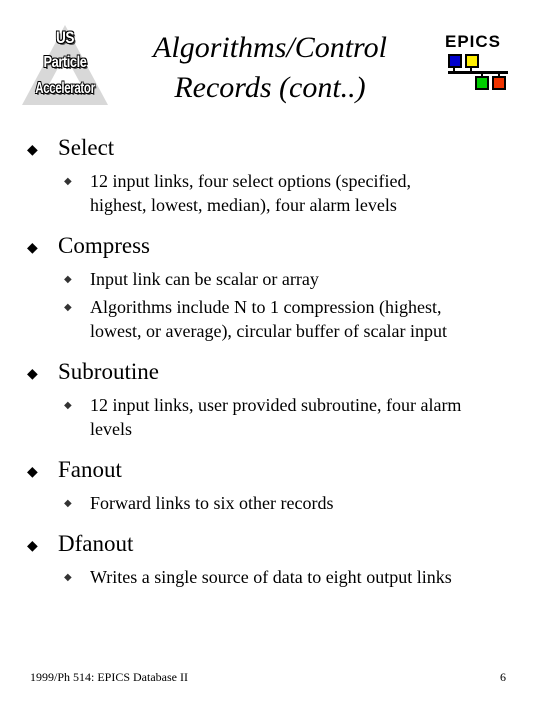 Image resolution: width=540 pixels, height=720 pixels. I want to click on epics-square-green, so click(482, 83).